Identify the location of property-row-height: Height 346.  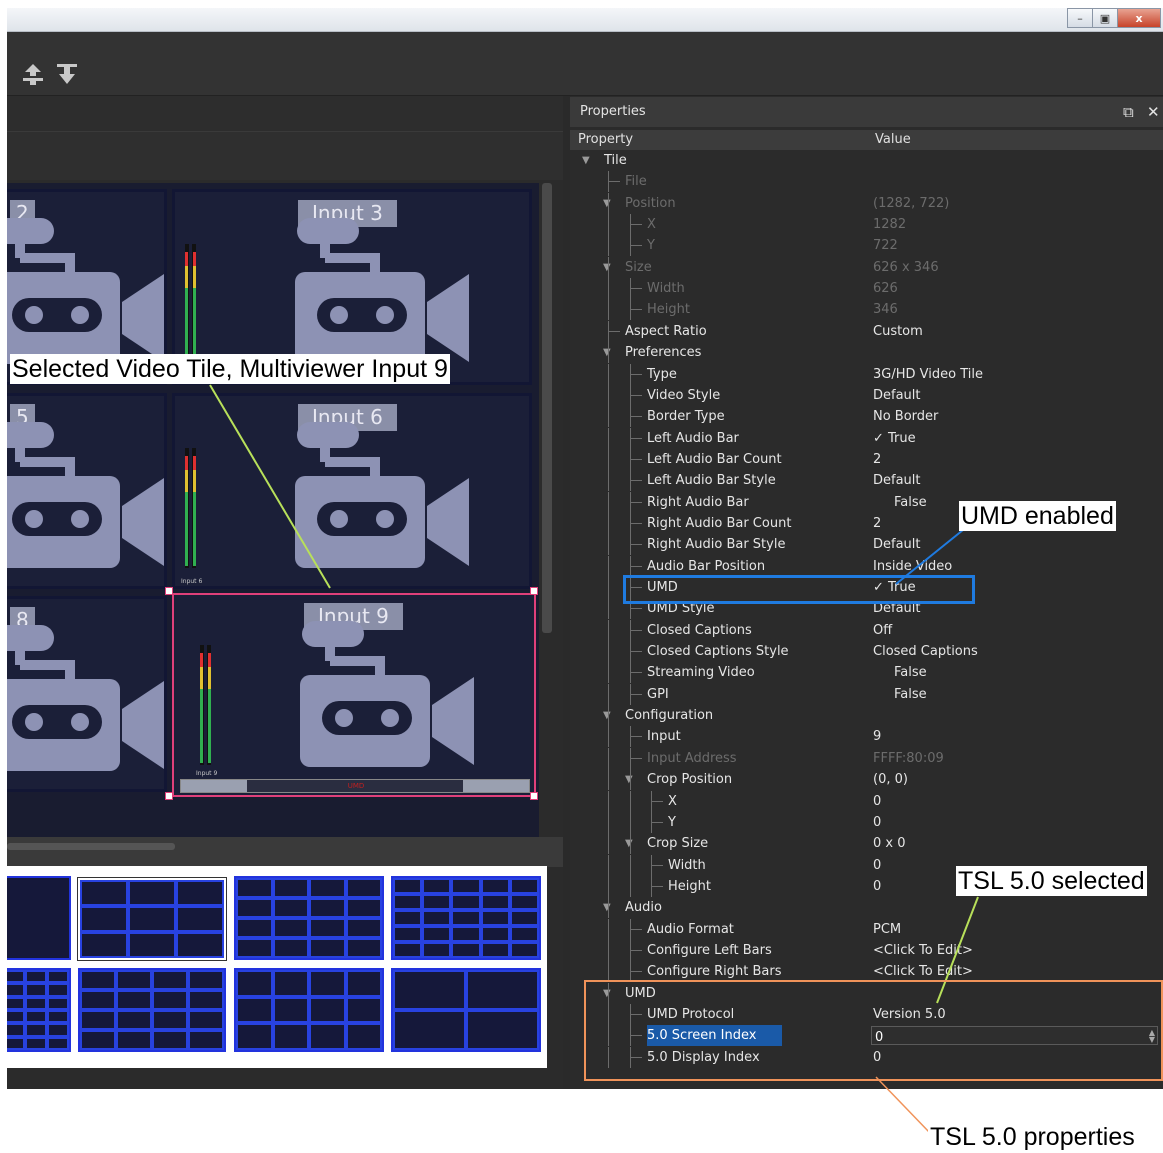
(866, 309).